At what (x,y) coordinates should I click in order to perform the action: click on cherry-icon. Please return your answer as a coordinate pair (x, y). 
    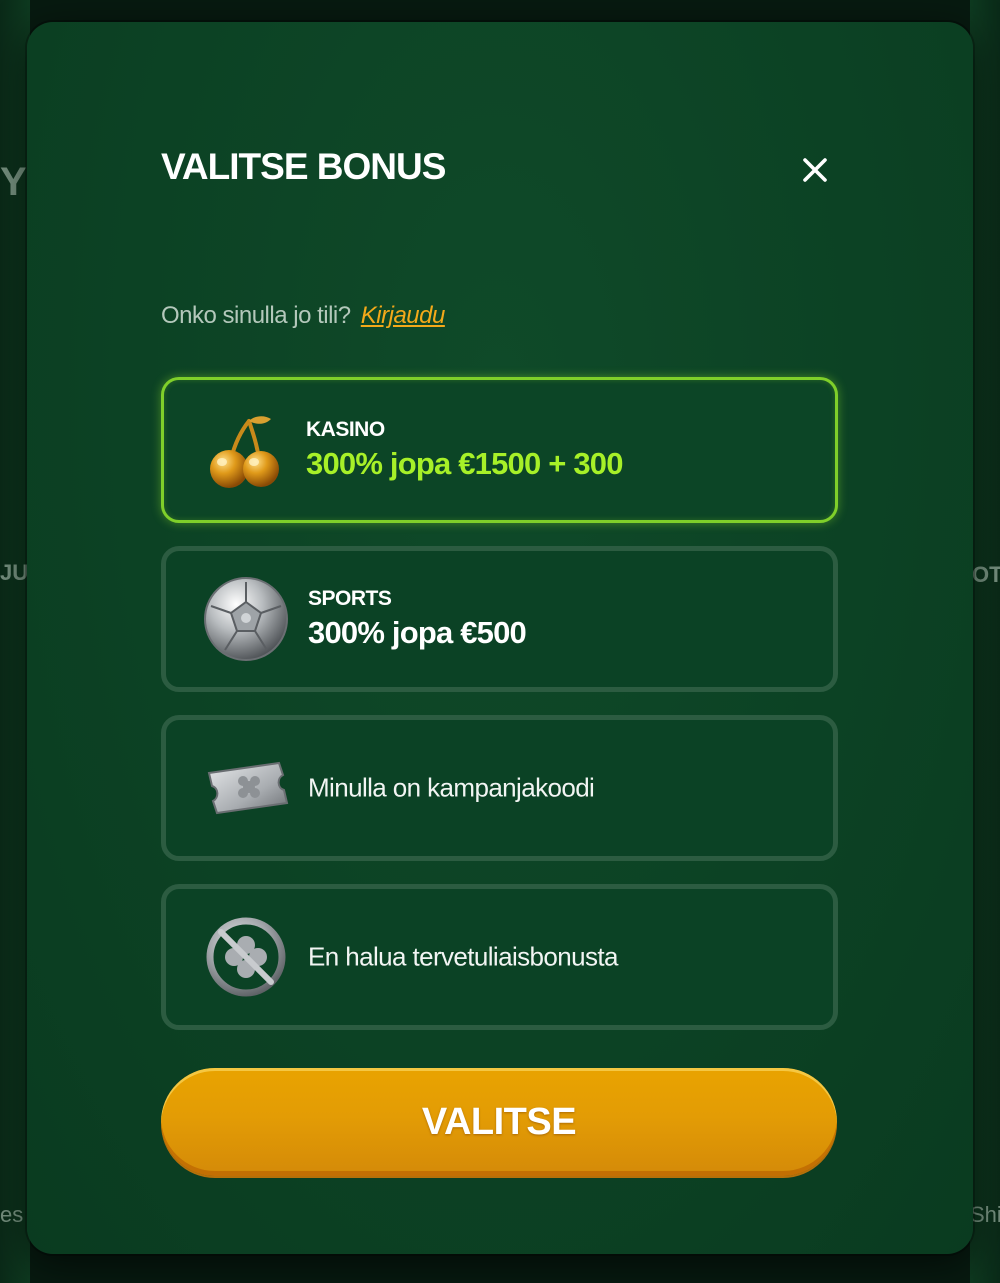
    Looking at the image, I should click on (244, 450).